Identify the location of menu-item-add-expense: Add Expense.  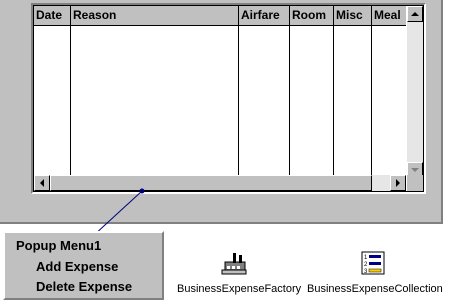
(77, 266).